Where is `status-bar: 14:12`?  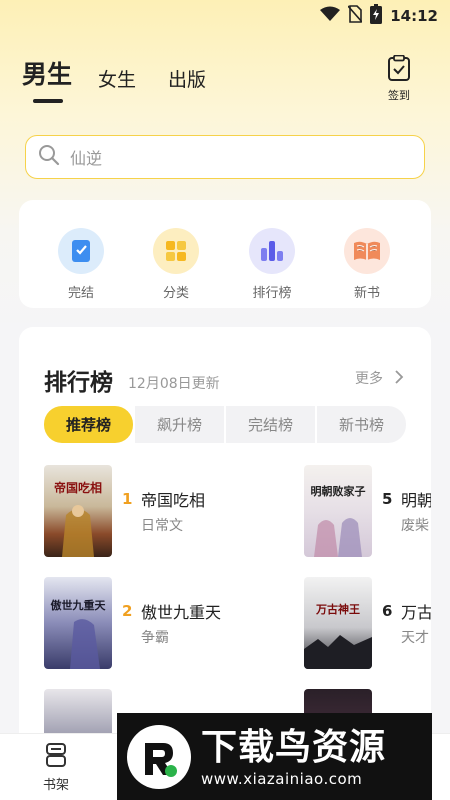 status-bar: 14:12 is located at coordinates (225, 16).